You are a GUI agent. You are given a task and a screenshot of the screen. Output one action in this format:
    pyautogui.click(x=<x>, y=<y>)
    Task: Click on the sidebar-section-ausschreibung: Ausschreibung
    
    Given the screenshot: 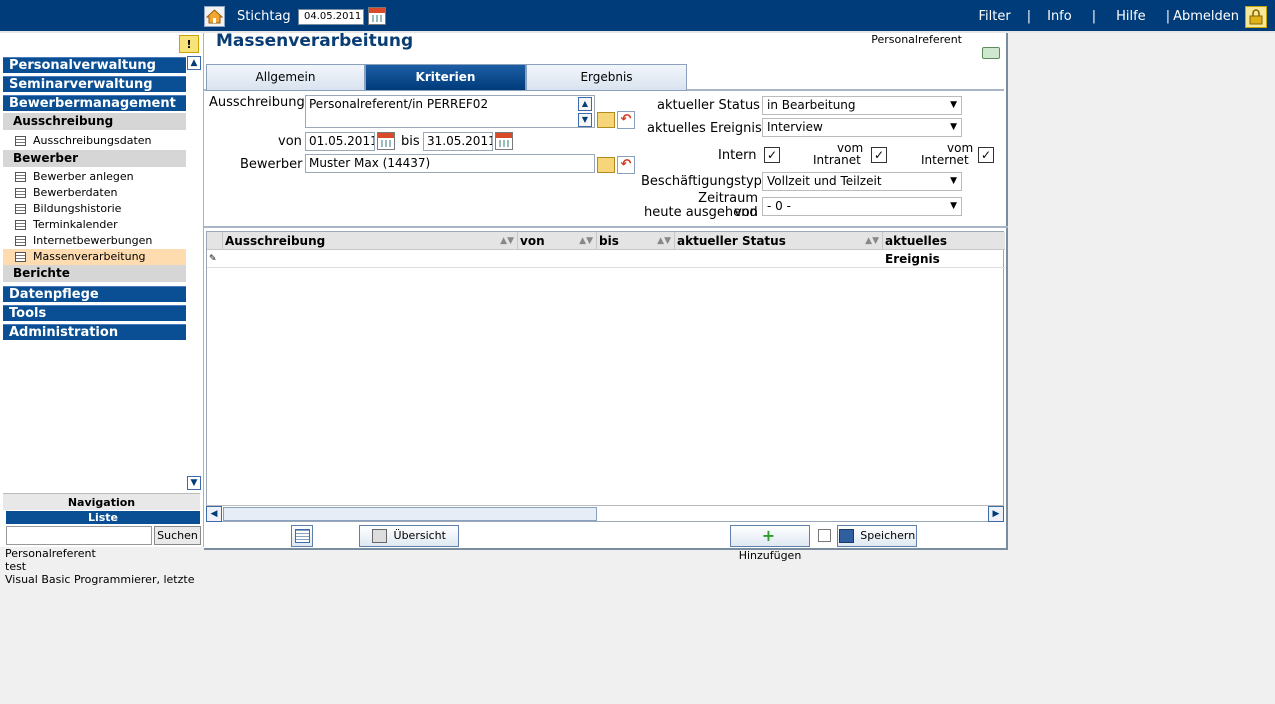 What is the action you would take?
    pyautogui.click(x=94, y=121)
    